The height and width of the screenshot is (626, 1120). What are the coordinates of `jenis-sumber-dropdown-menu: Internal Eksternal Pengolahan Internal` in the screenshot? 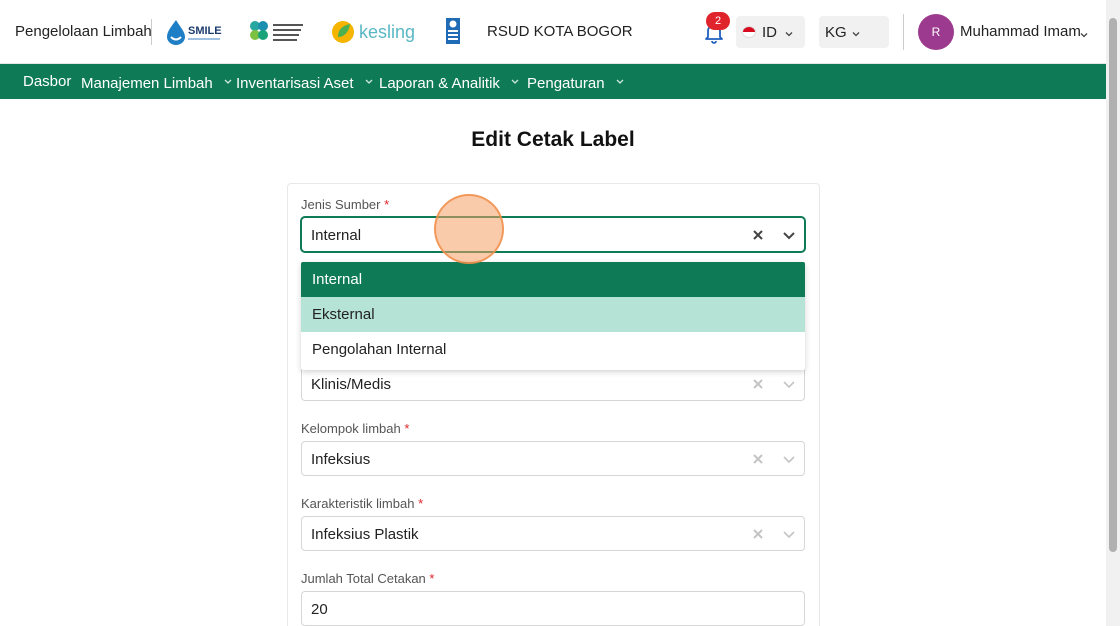 It's located at (553, 316).